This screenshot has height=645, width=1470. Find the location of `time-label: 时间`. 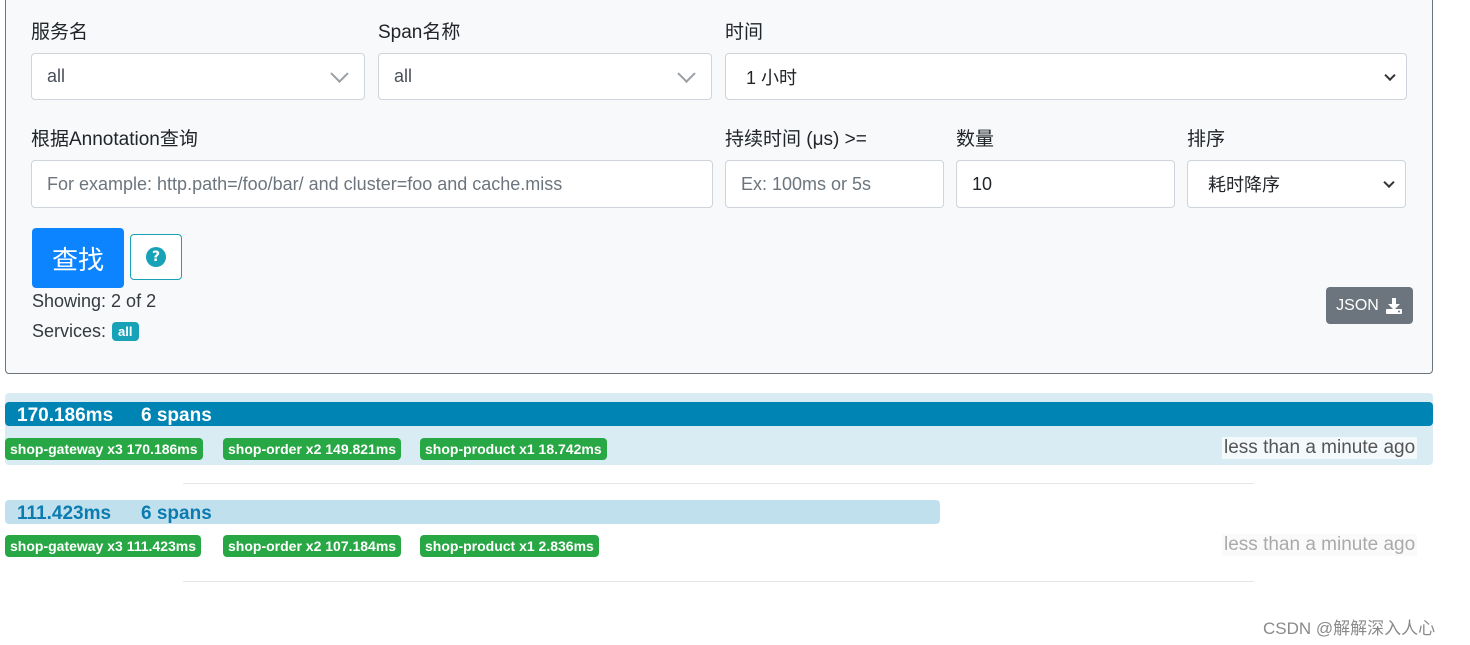

time-label: 时间 is located at coordinates (744, 32).